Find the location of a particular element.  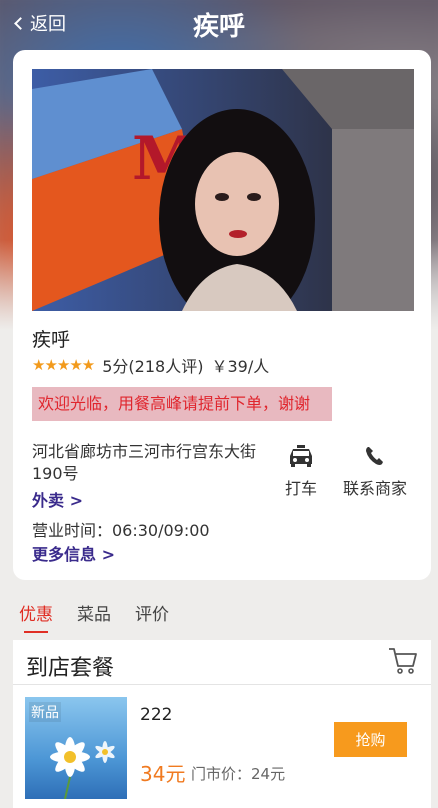

store-address: 河北省廊坊市三河市行宫东大街190号 is located at coordinates (144, 462).